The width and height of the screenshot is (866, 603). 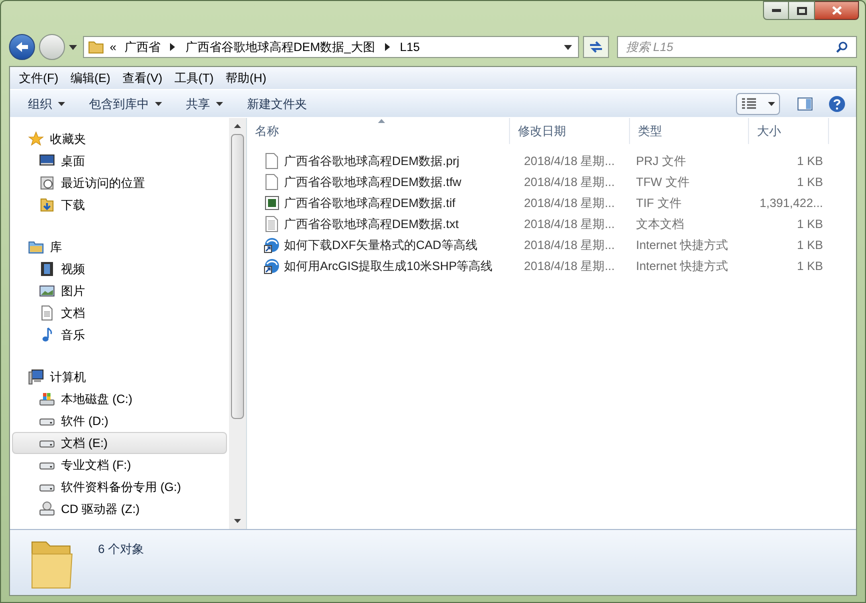 What do you see at coordinates (46, 103) in the screenshot?
I see `toolbar-button: 组织` at bounding box center [46, 103].